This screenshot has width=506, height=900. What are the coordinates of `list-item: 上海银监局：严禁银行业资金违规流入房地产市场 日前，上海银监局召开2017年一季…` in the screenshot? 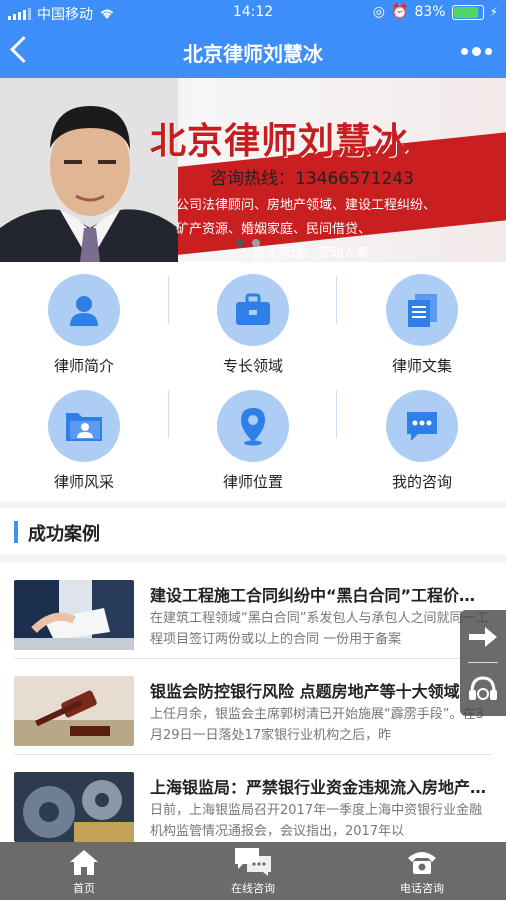 It's located at (254, 798).